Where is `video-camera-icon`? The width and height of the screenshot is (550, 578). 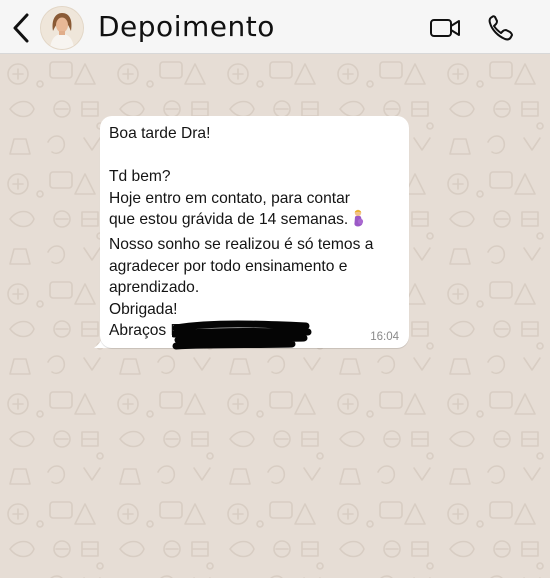
video-camera-icon is located at coordinates (445, 28).